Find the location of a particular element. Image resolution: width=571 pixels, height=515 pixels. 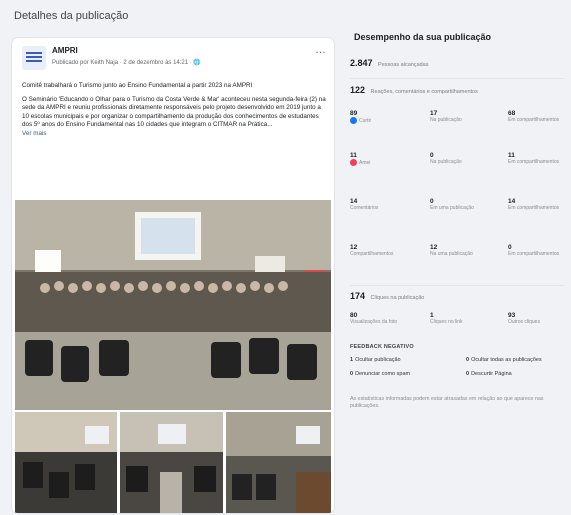

page-avatar is located at coordinates (34, 58).